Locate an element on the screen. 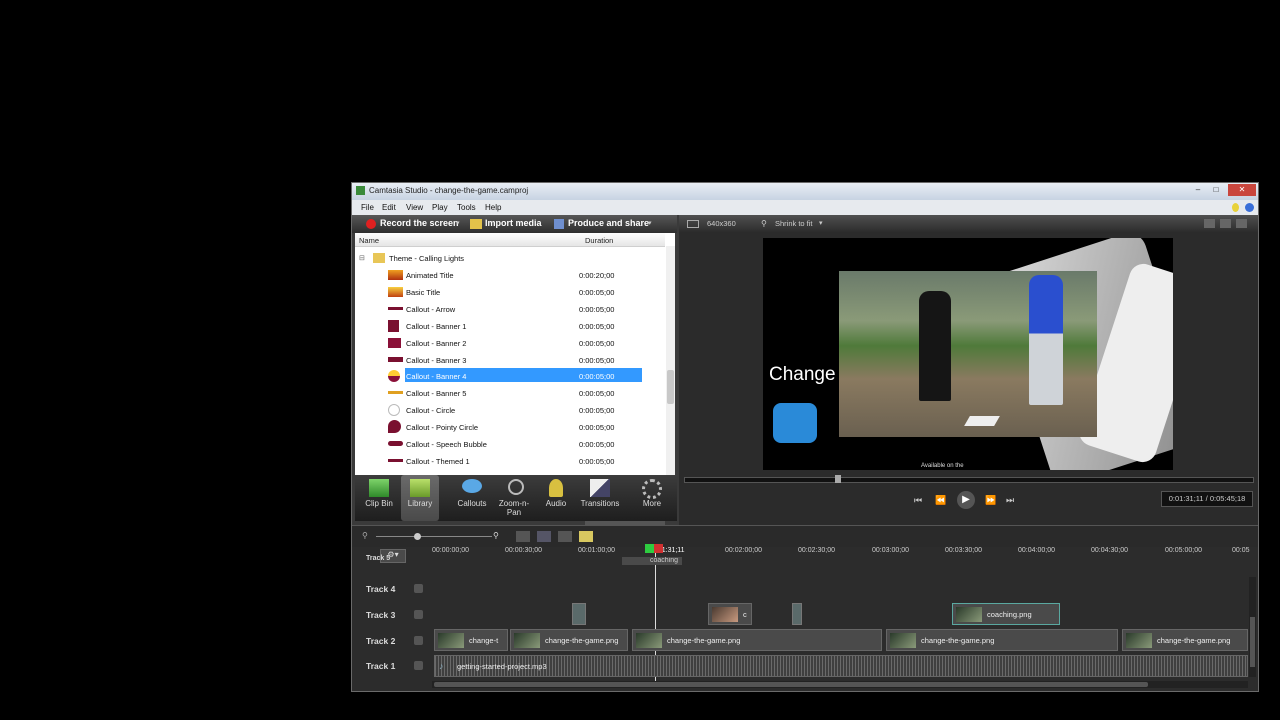  timeline-hscrollbar is located at coordinates (840, 684).